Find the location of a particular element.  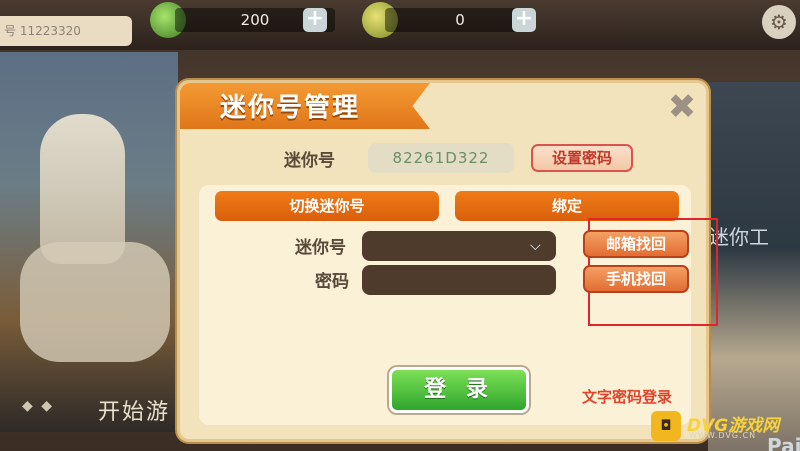

text-password-login-link: 文字密码登录 is located at coordinates (627, 396).